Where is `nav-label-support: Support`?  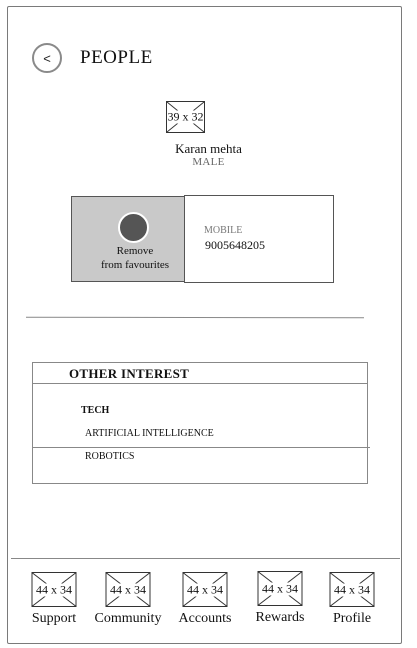 nav-label-support: Support is located at coordinates (54, 618).